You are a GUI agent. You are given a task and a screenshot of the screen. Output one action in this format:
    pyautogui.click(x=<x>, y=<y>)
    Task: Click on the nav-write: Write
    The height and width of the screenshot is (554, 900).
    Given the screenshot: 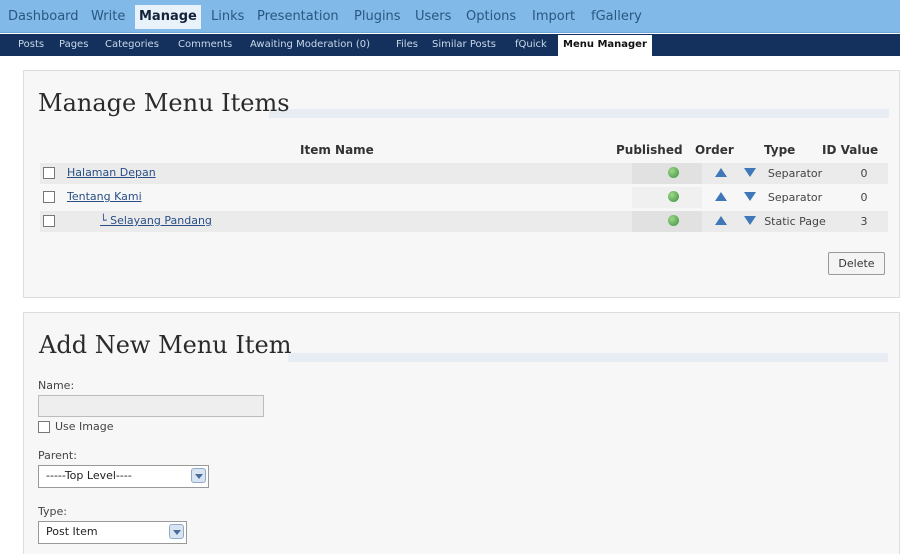 What is the action you would take?
    pyautogui.click(x=108, y=17)
    